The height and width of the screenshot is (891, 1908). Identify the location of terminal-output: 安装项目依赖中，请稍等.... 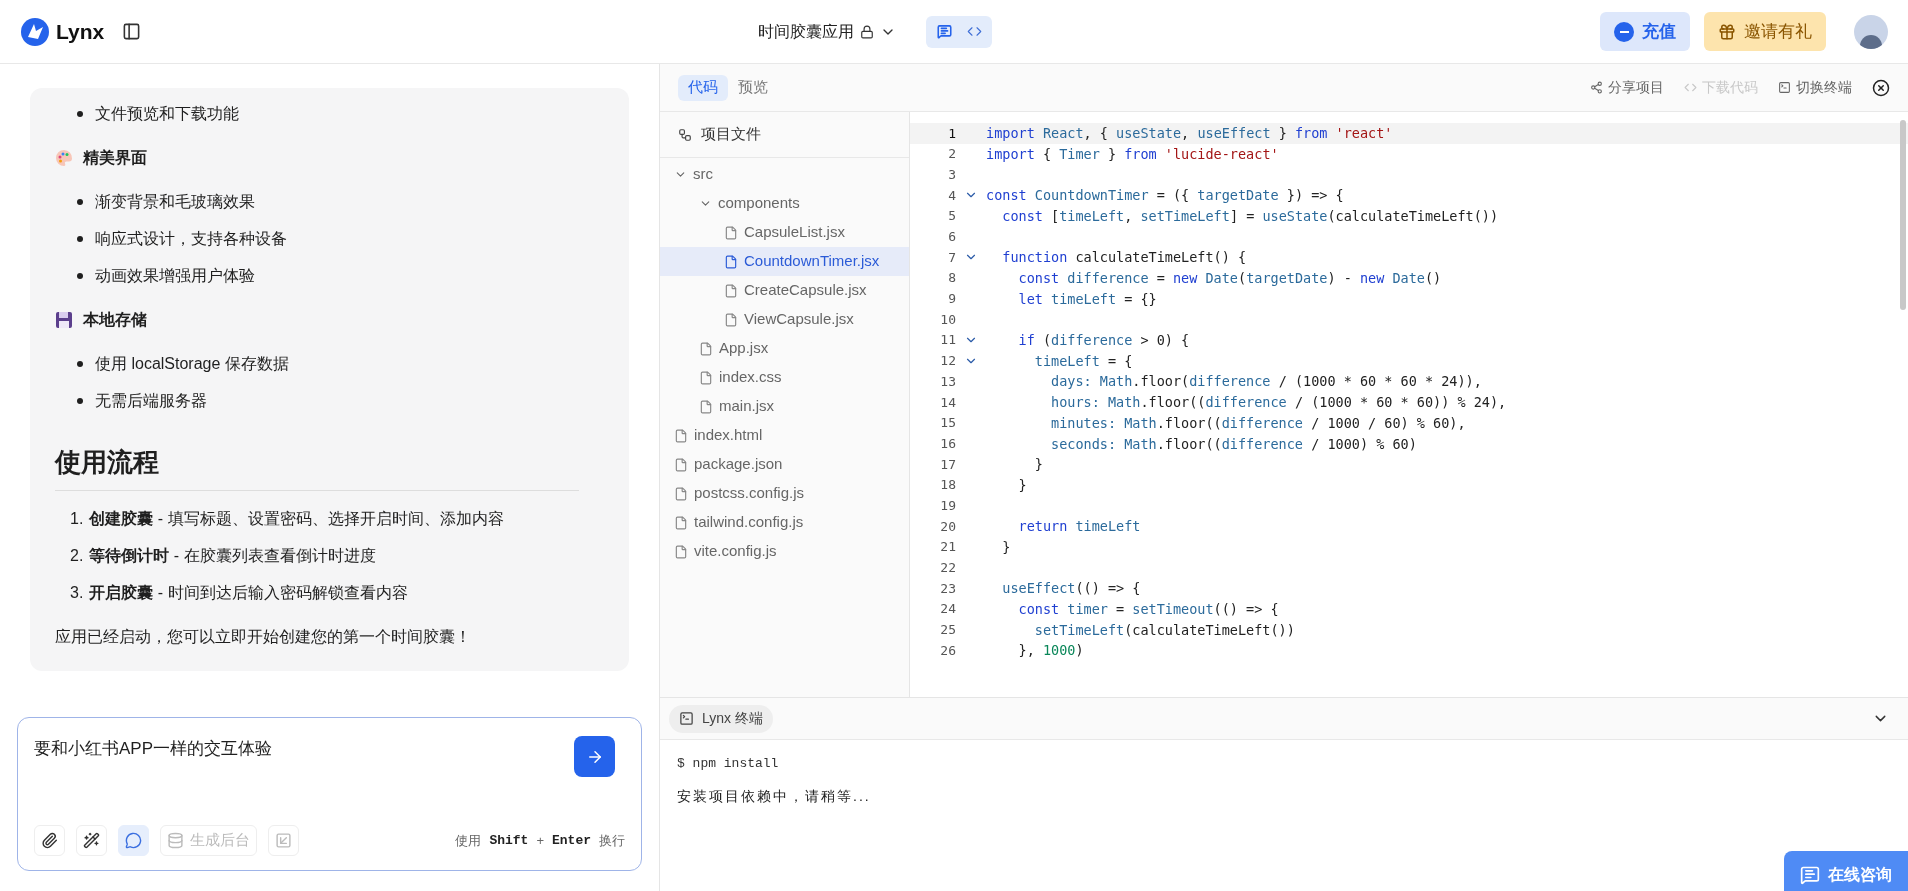
(774, 796).